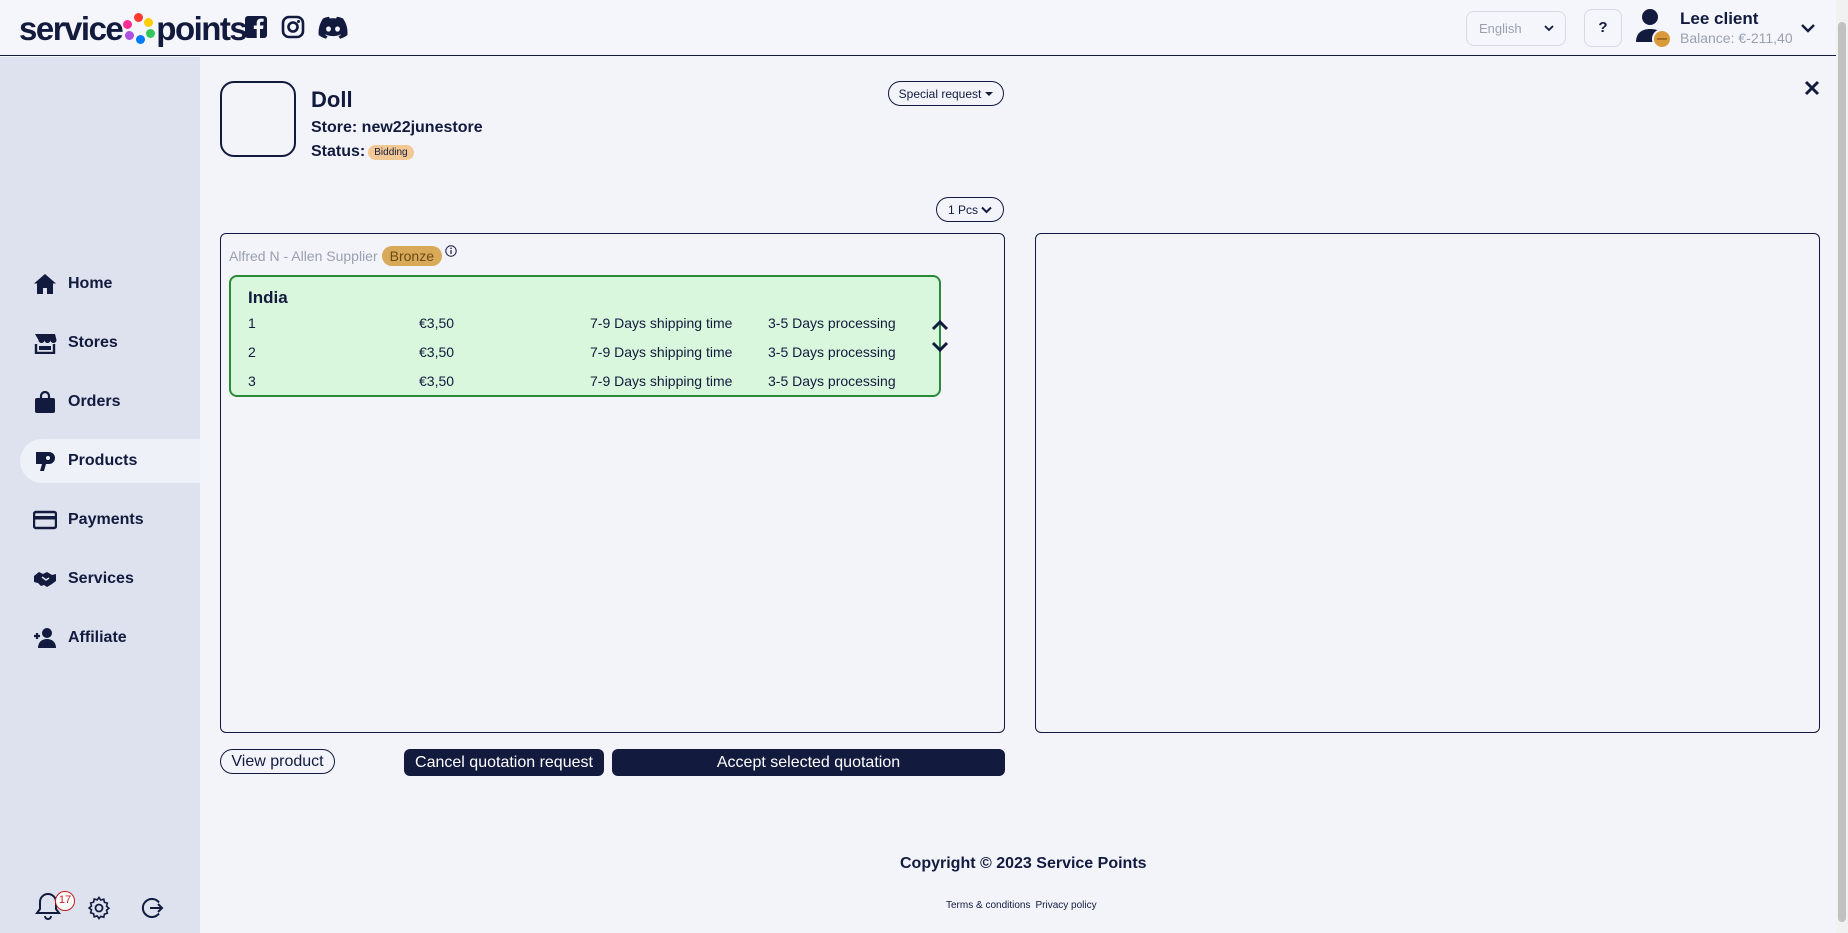 This screenshot has height=933, width=1848. I want to click on supplier-name: Alfred N - Allen Supplier, so click(303, 256).